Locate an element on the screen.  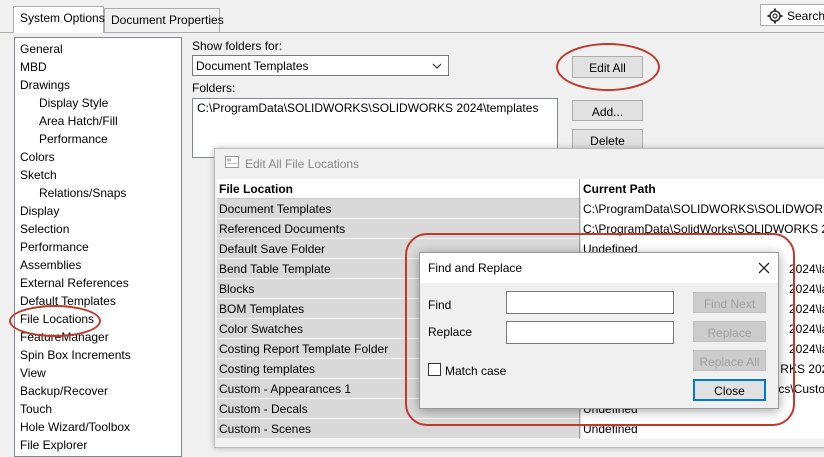
replace-button-label: Replace is located at coordinates (729, 333).